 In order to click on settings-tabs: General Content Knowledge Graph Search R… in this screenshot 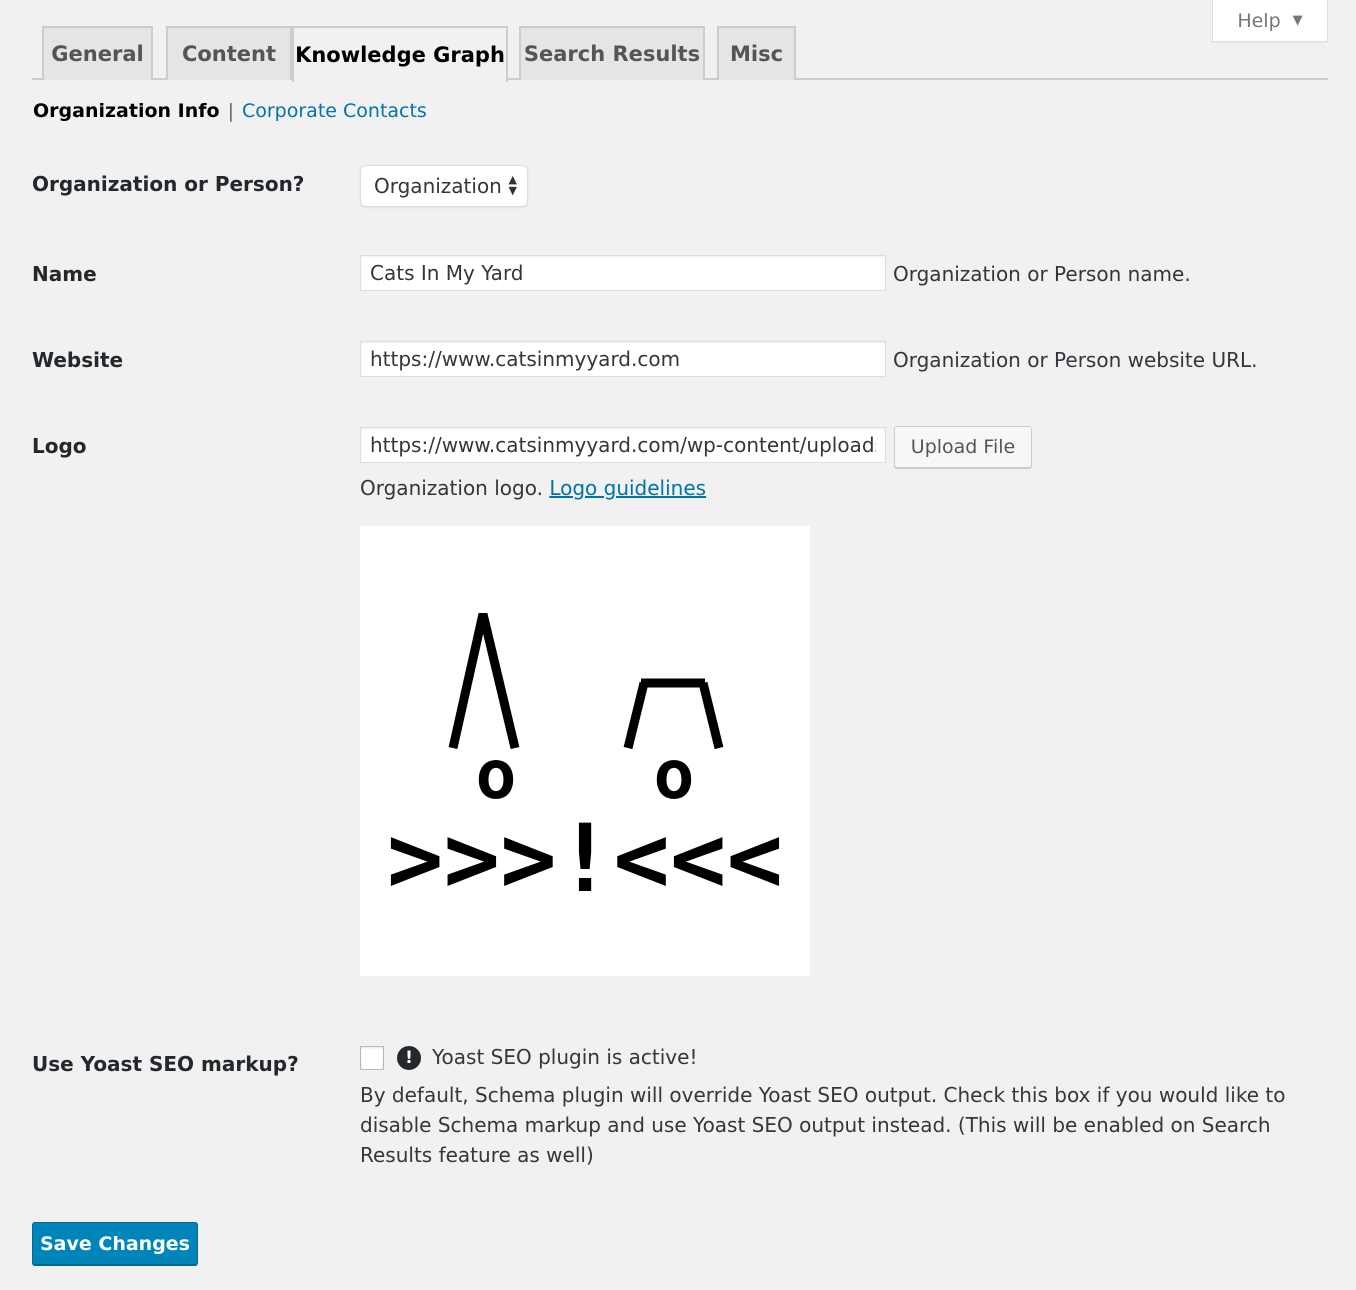, I will do `click(680, 54)`.